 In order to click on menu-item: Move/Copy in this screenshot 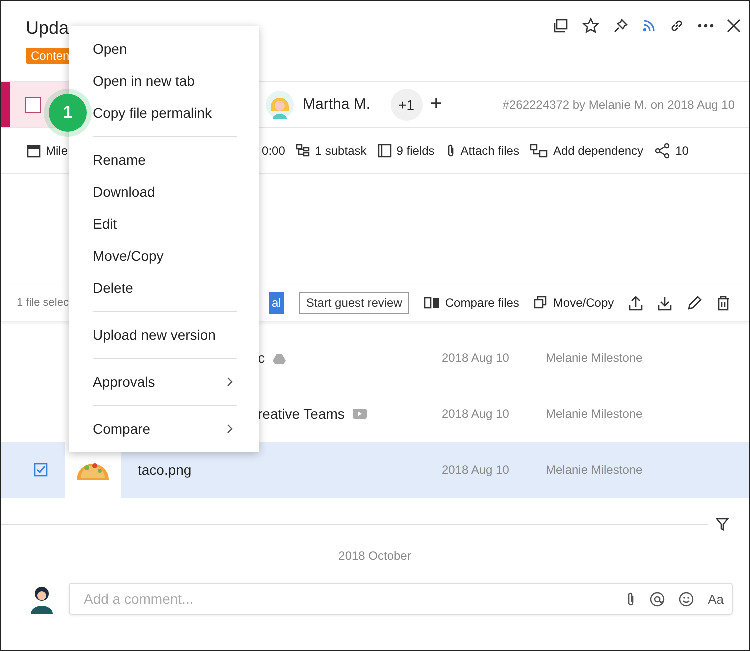, I will do `click(163, 256)`.